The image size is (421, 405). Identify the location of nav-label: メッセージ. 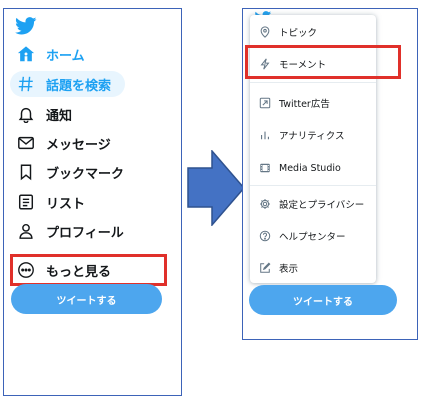
(78, 145).